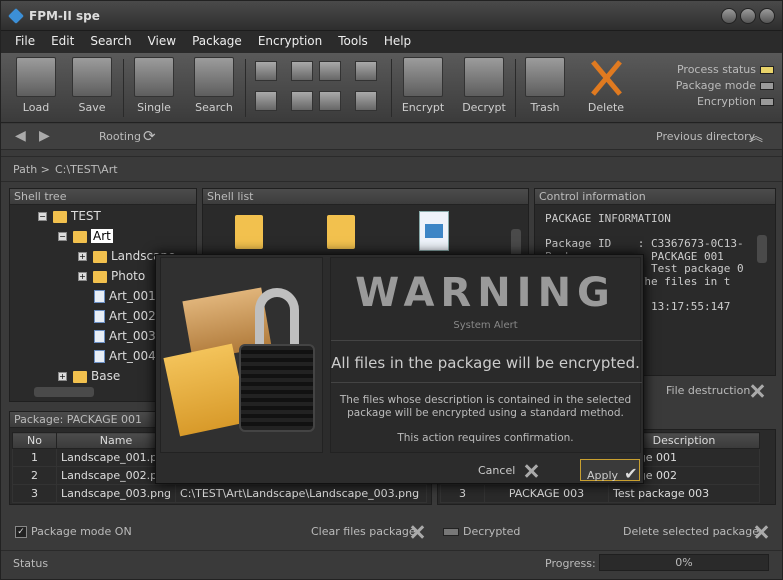  Describe the element at coordinates (217, 42) in the screenshot. I see `menu-package: Package` at that location.